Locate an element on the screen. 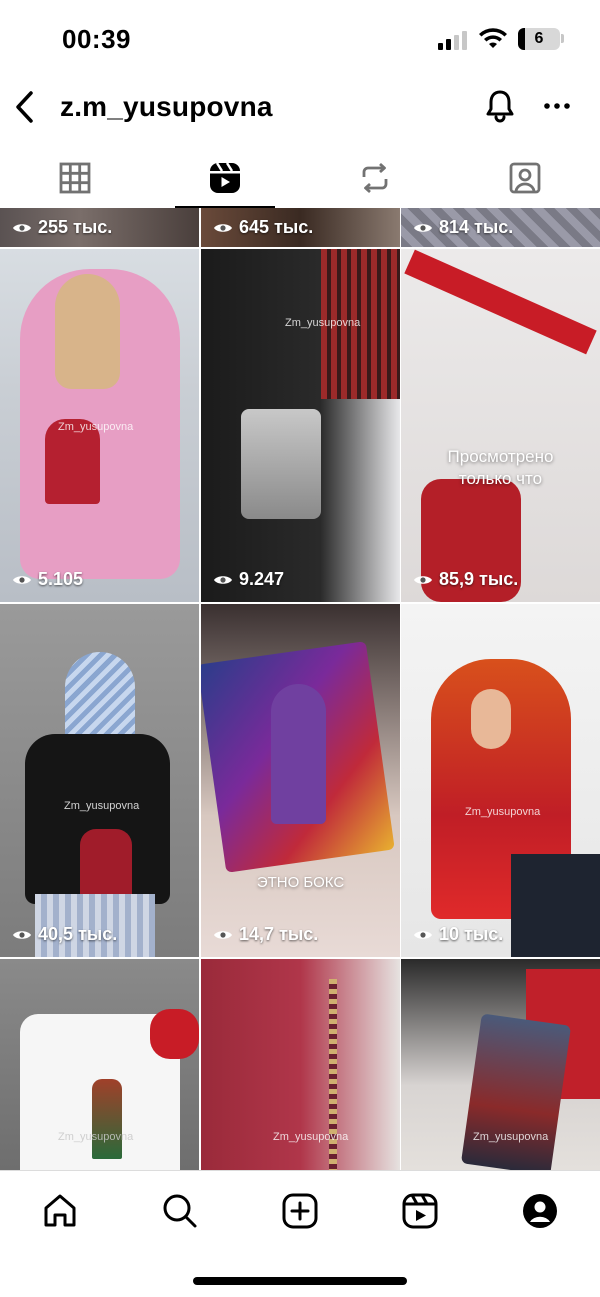 The height and width of the screenshot is (1297, 600). grid-icon is located at coordinates (75, 178).